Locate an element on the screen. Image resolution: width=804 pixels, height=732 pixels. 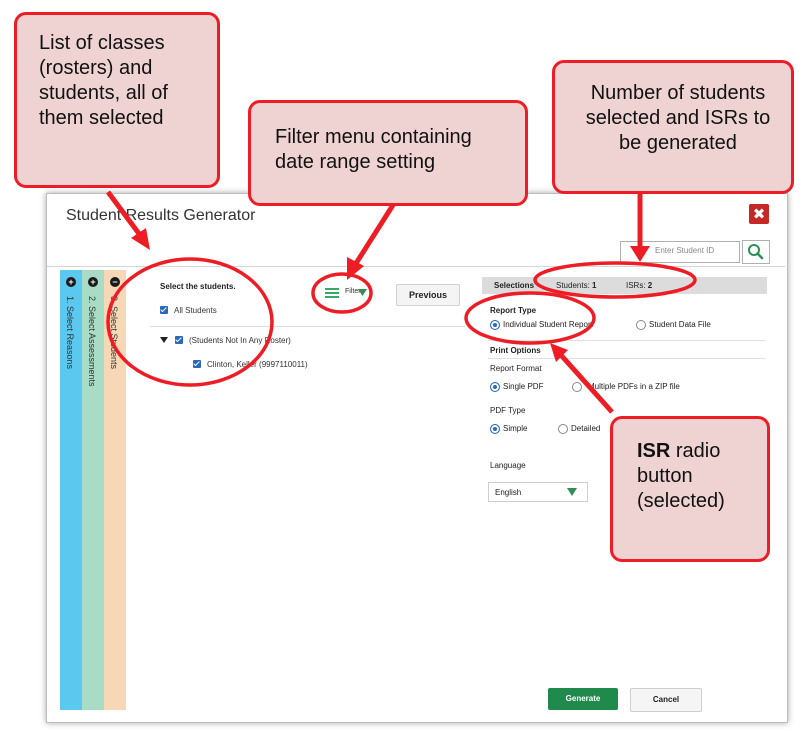
previous-button: Previous is located at coordinates (428, 295).